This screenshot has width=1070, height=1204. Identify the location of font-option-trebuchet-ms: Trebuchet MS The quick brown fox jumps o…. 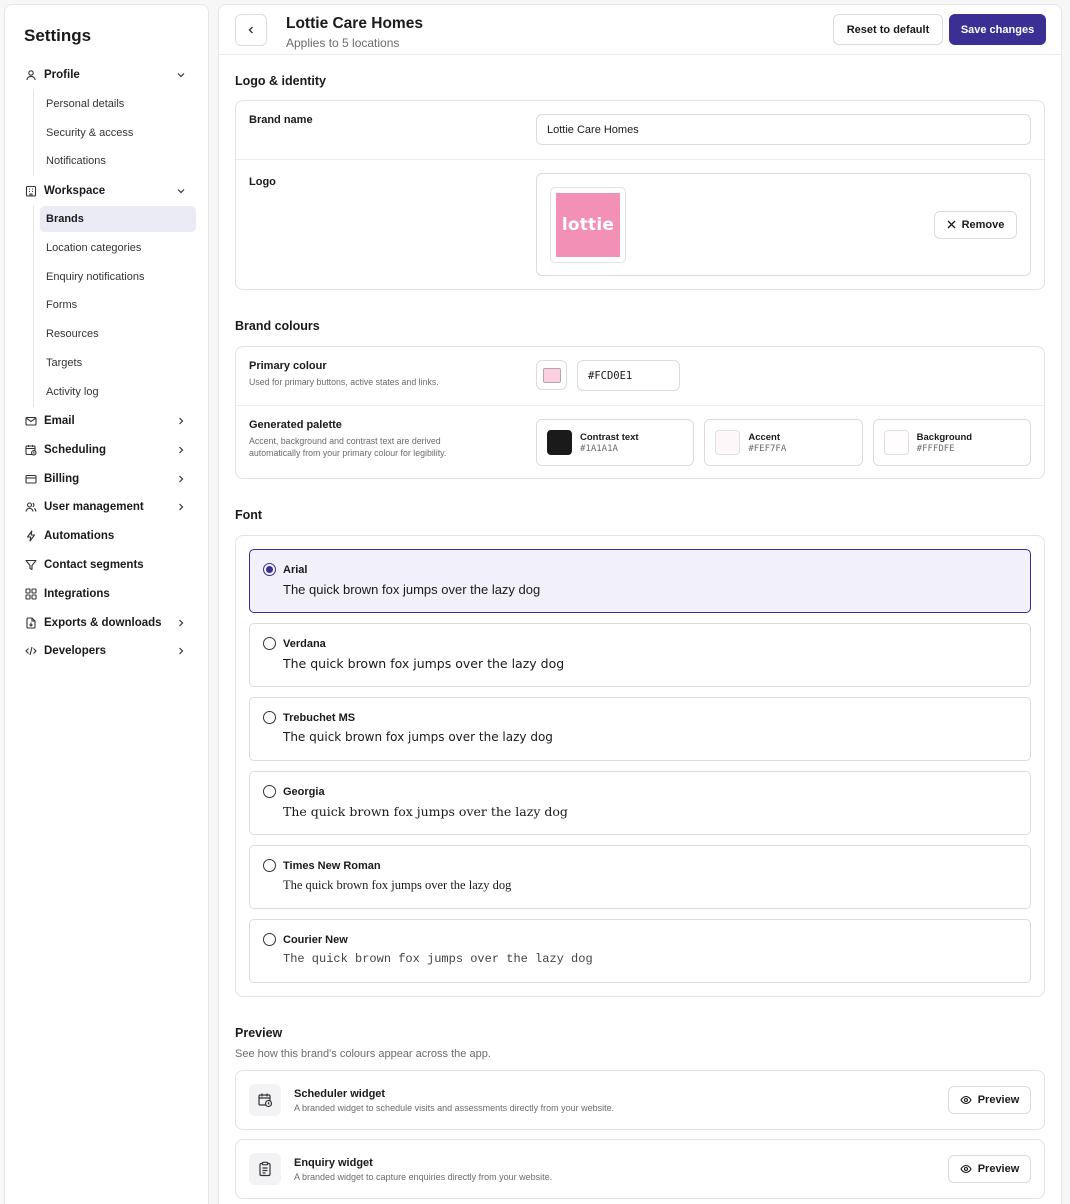
(640, 729).